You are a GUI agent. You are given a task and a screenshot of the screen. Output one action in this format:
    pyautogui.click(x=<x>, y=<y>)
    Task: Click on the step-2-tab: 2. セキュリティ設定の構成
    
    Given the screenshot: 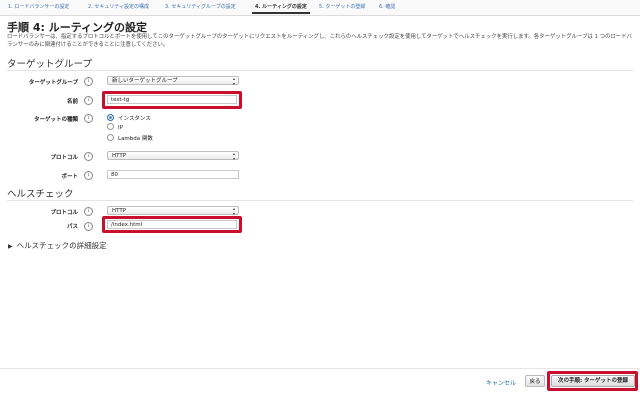 What is the action you would take?
    pyautogui.click(x=118, y=6)
    